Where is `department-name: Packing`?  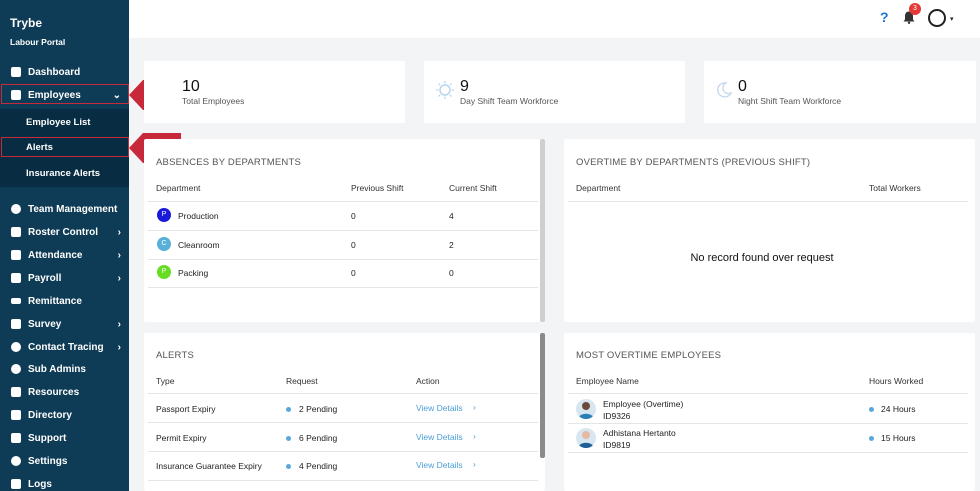 department-name: Packing is located at coordinates (193, 273).